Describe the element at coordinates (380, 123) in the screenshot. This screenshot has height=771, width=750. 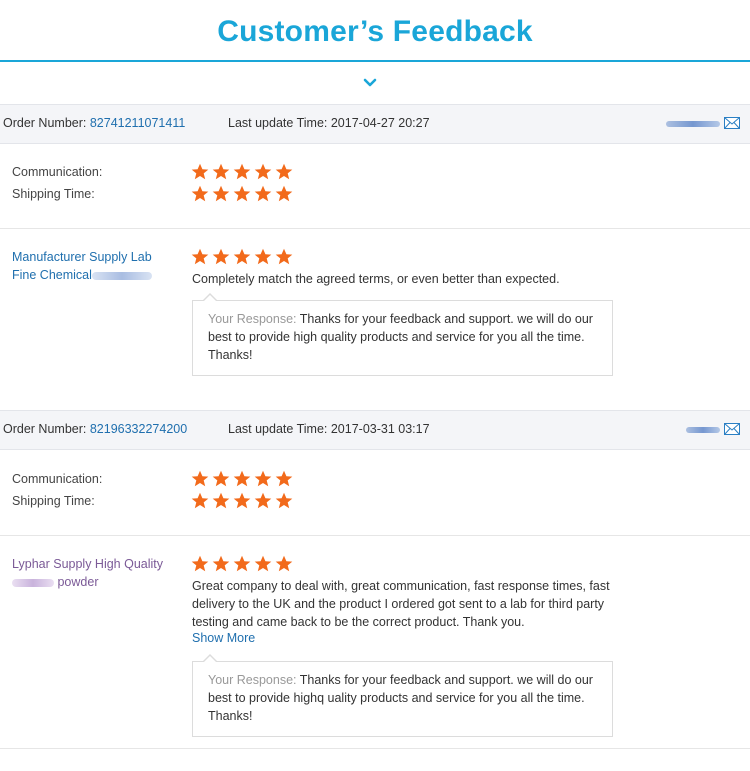
I see `last-update-time: 2017-04-27 20:27` at that location.